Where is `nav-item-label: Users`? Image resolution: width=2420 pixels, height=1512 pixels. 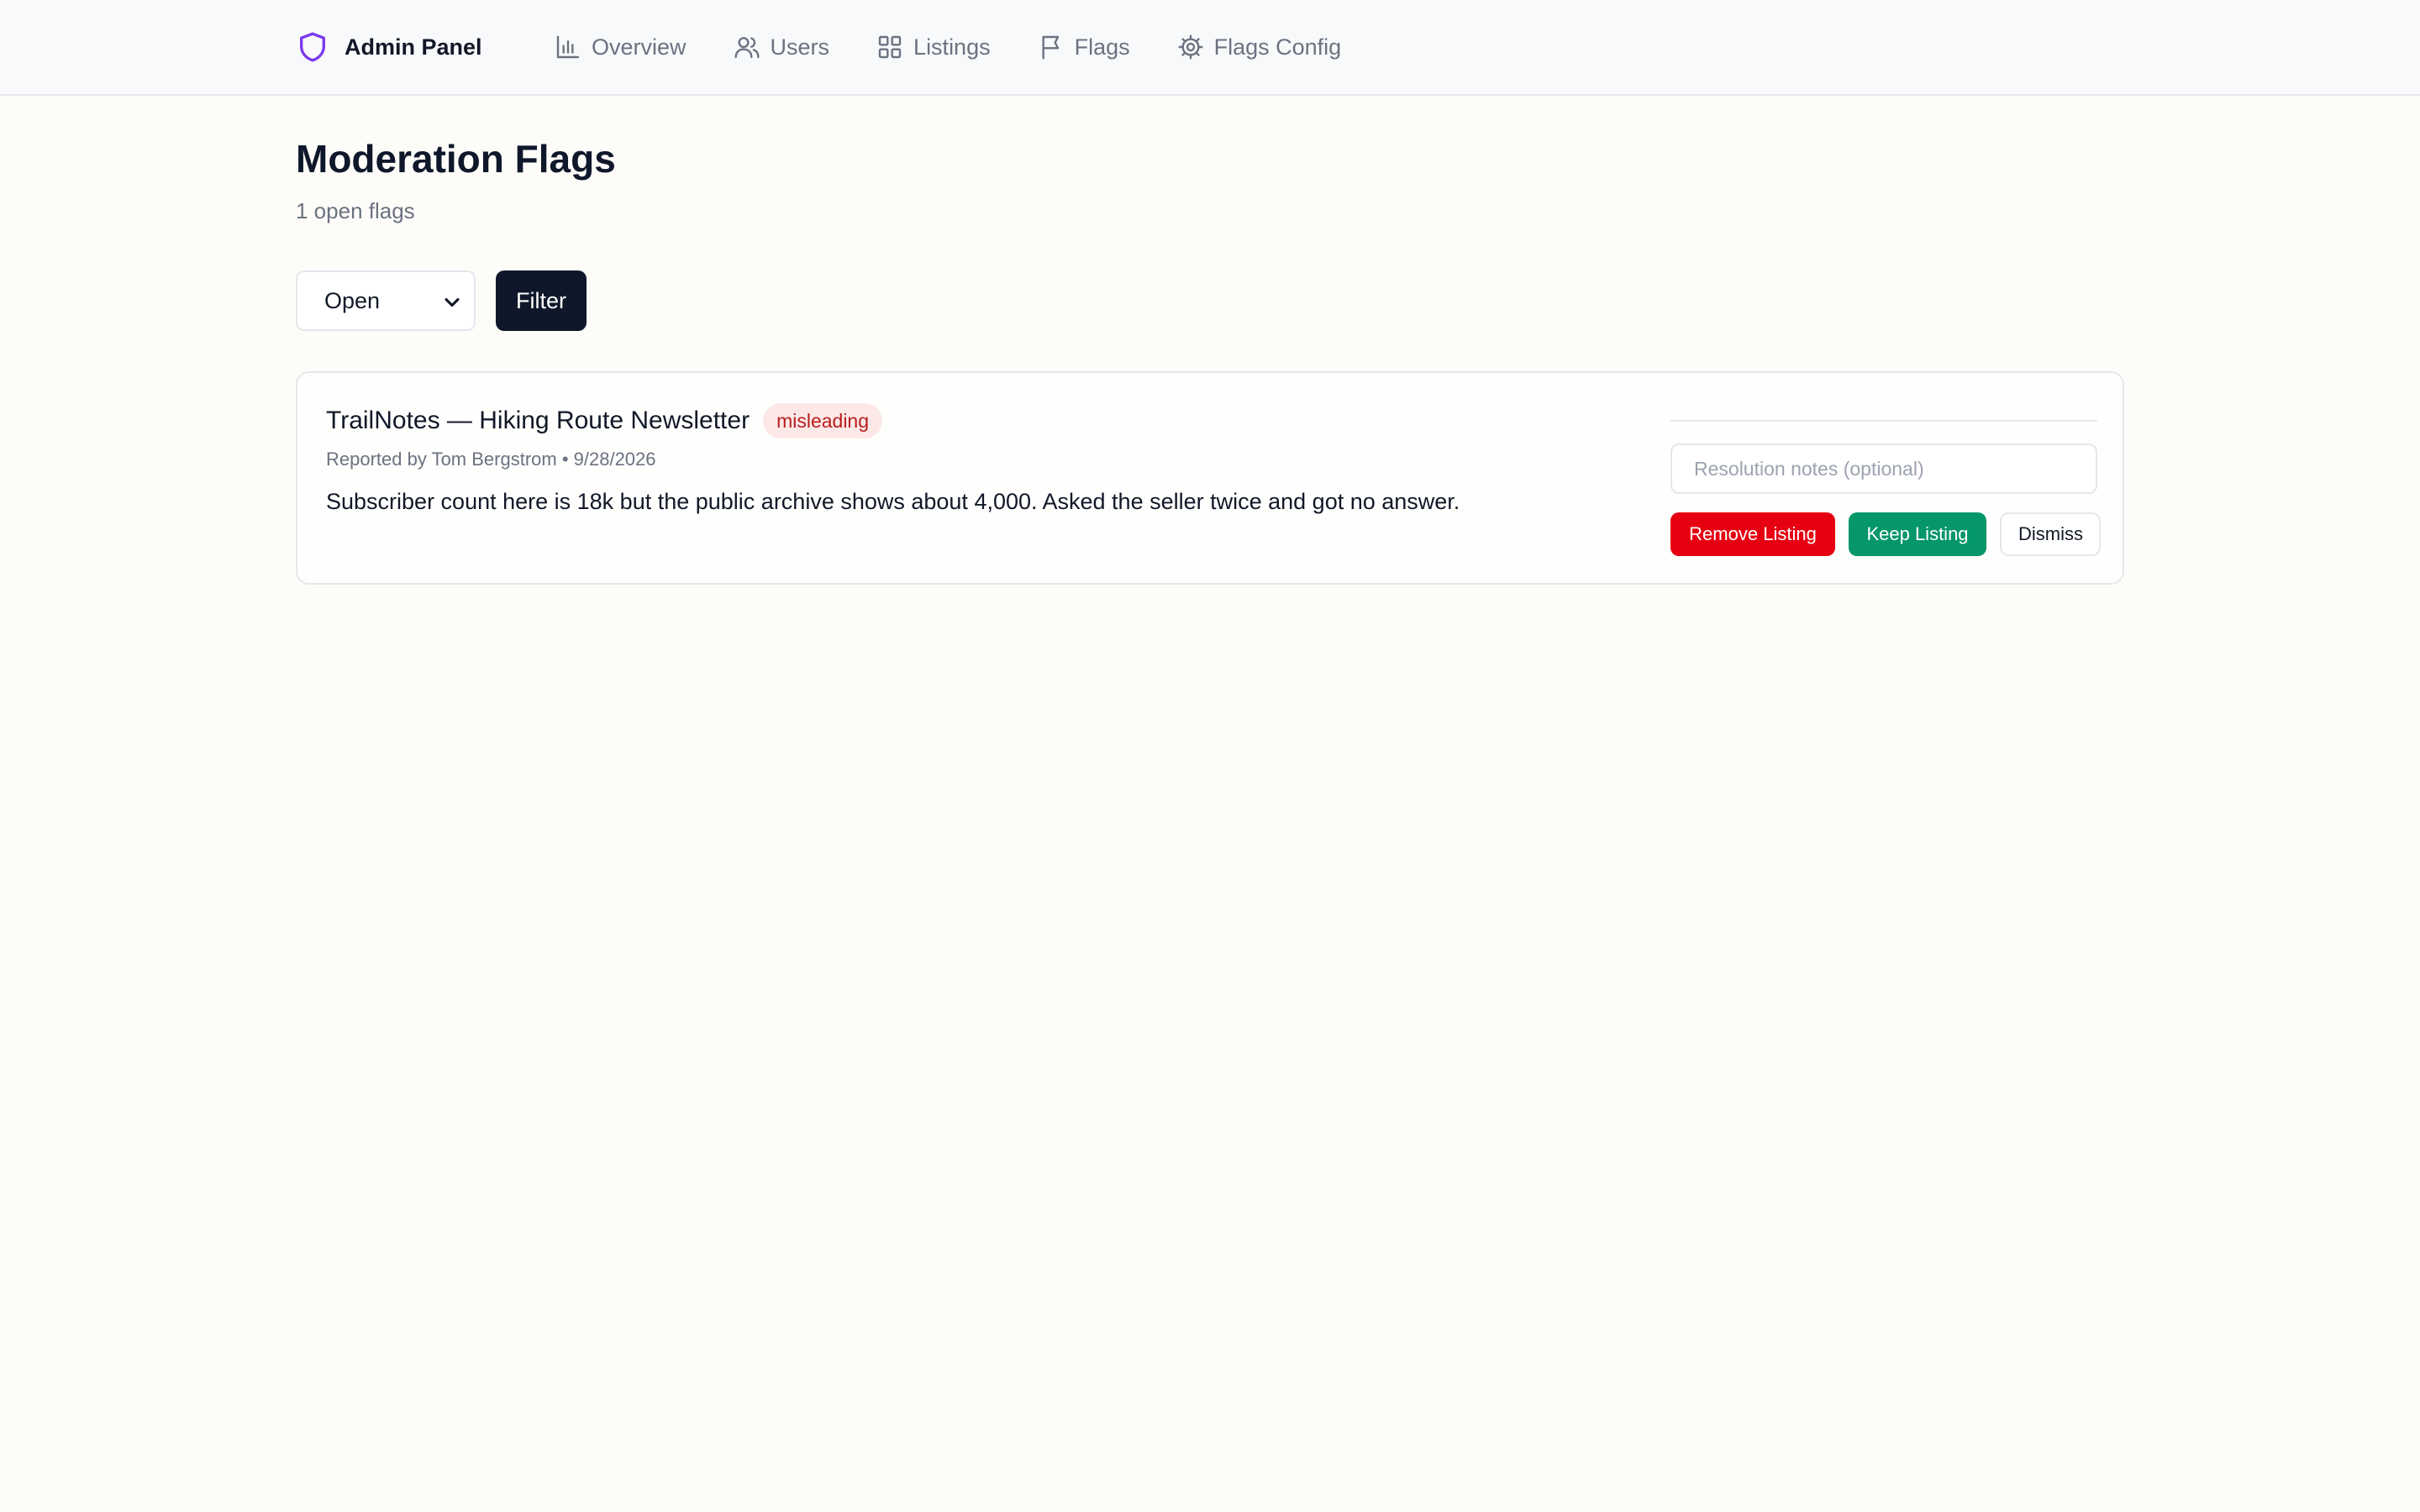
nav-item-label: Users is located at coordinates (800, 47).